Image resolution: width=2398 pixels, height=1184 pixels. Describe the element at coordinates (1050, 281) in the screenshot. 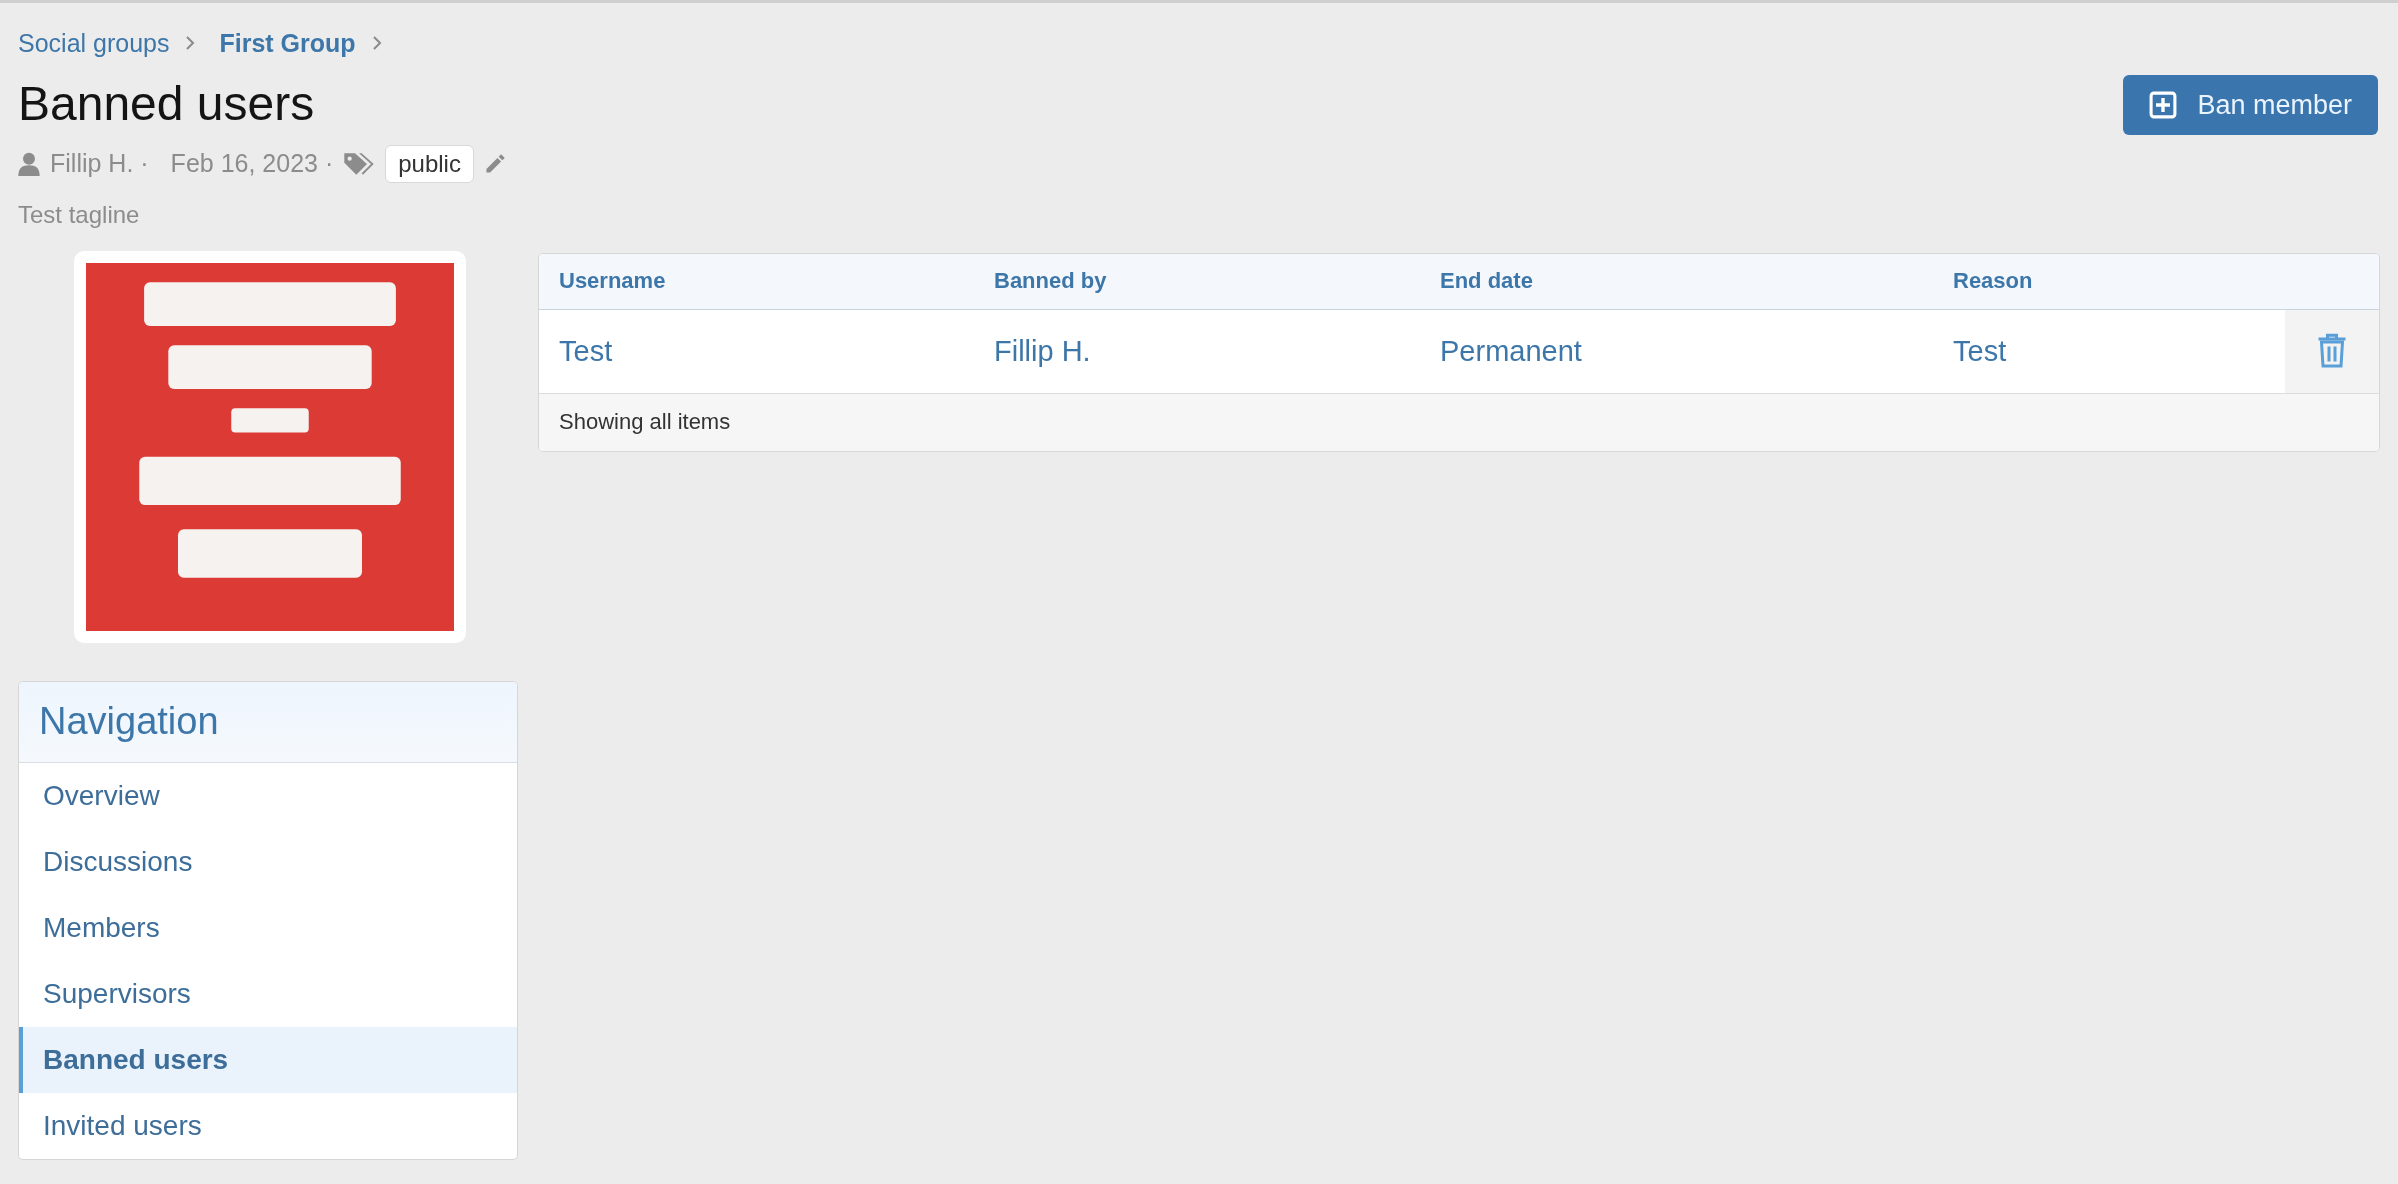

I see `column-header: Banned by` at that location.